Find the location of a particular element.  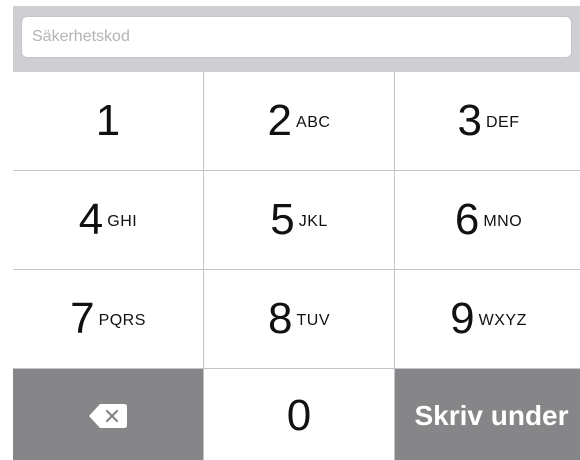

key-3: 3 DEF is located at coordinates (487, 121).